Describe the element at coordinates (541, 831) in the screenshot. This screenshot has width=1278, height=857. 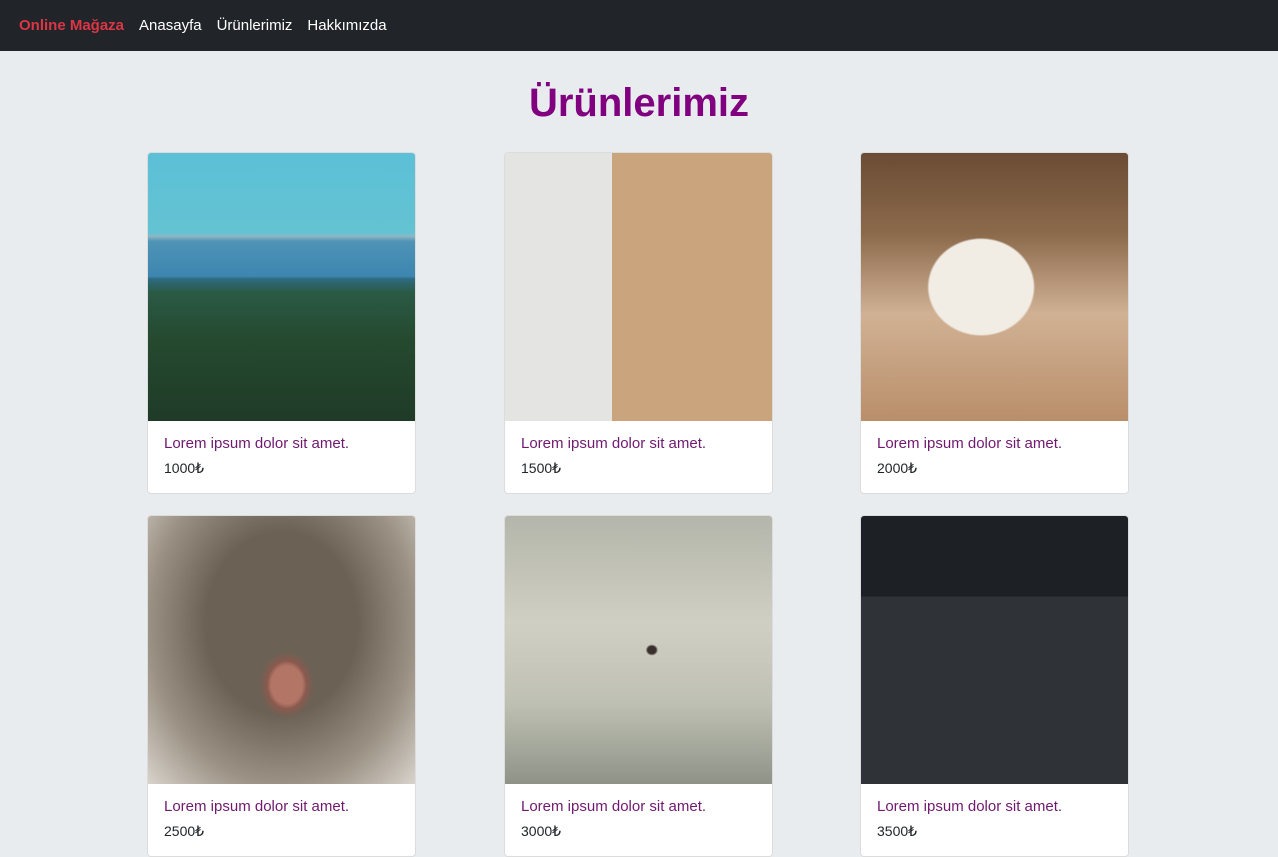
I see `product-price: 3000₺` at that location.